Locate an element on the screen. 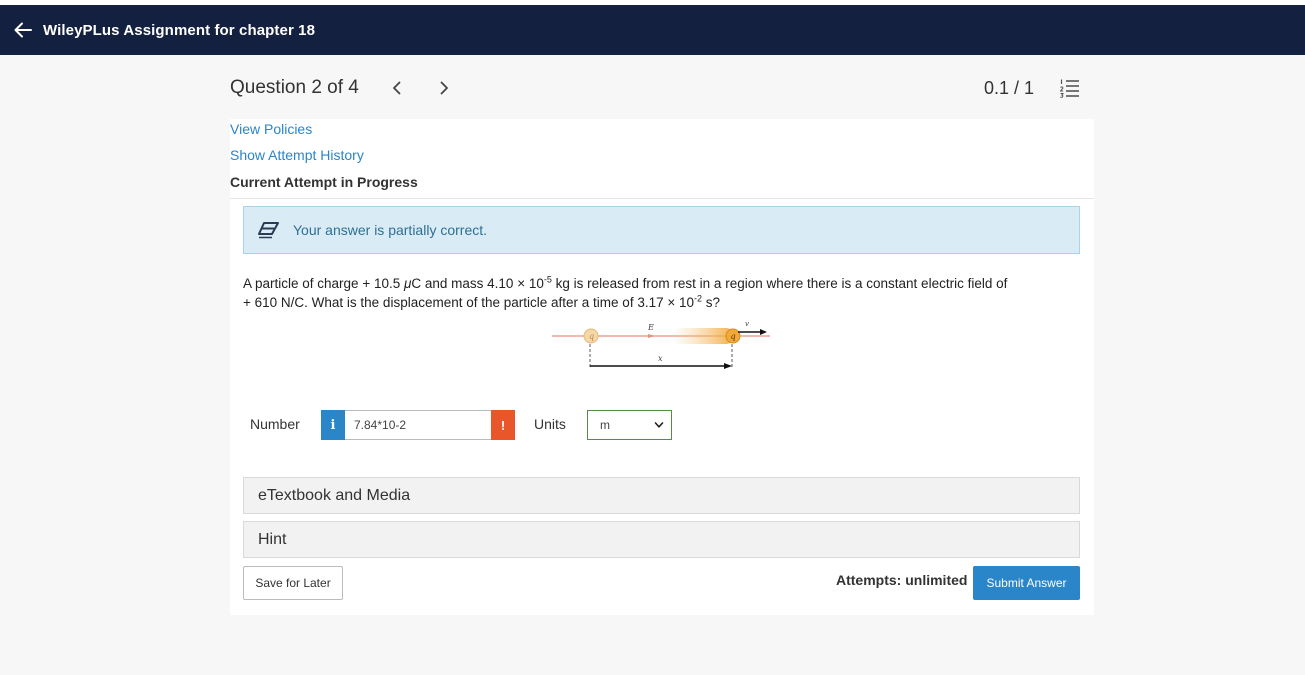 This screenshot has height=675, width=1305. assignment-title: WileyPLus Assignment for chapter 18 is located at coordinates (179, 30).